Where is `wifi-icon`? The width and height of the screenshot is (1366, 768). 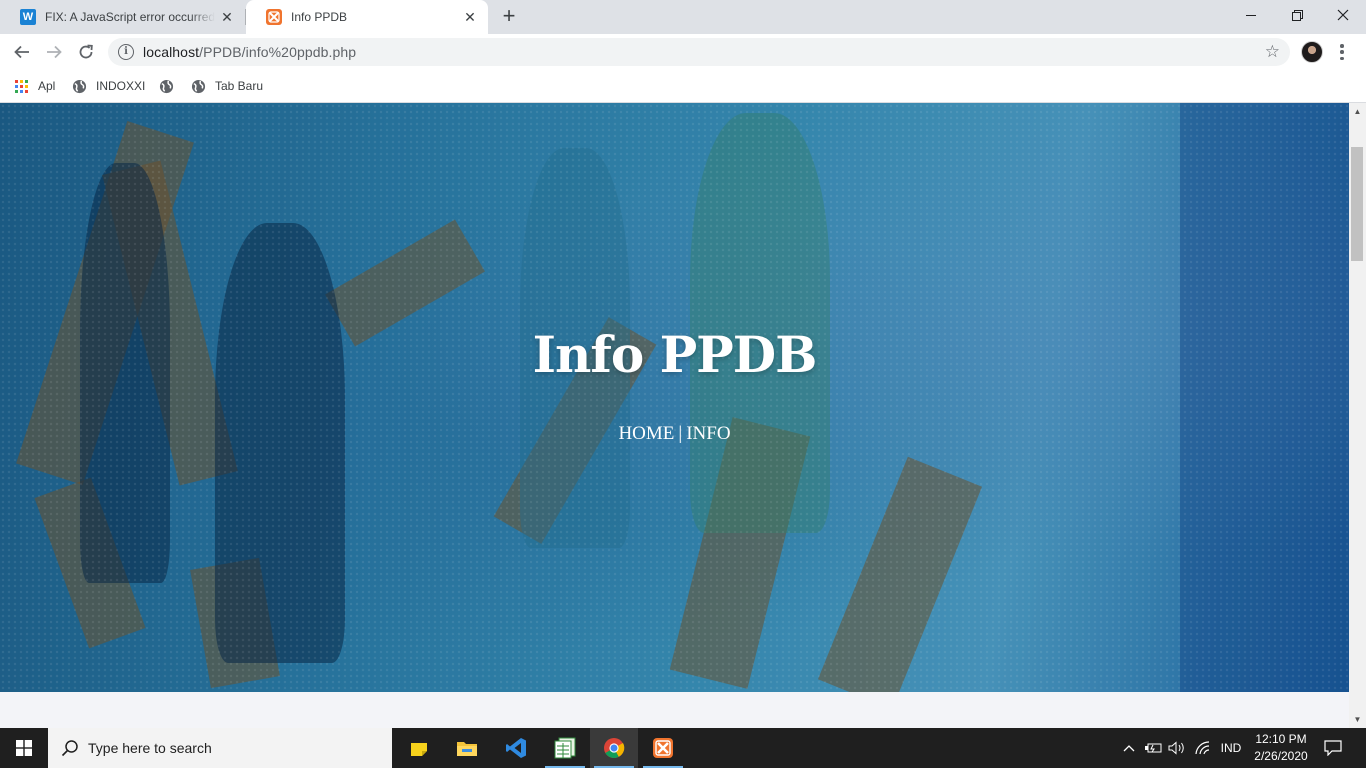 wifi-icon is located at coordinates (1202, 748).